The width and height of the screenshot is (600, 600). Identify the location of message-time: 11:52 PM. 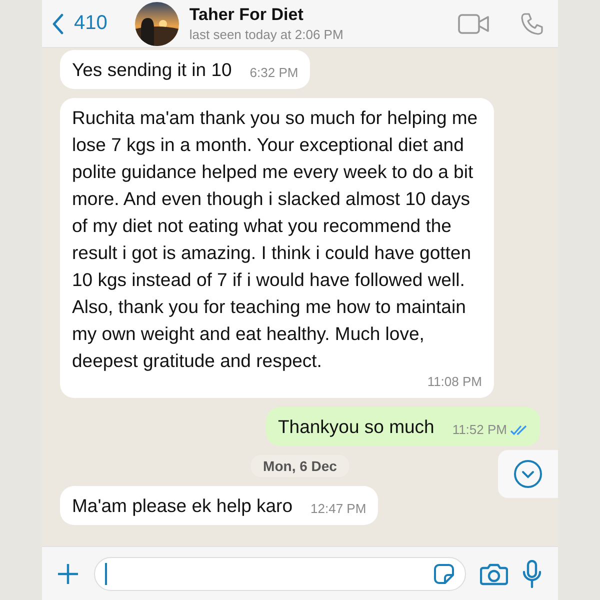
(479, 430).